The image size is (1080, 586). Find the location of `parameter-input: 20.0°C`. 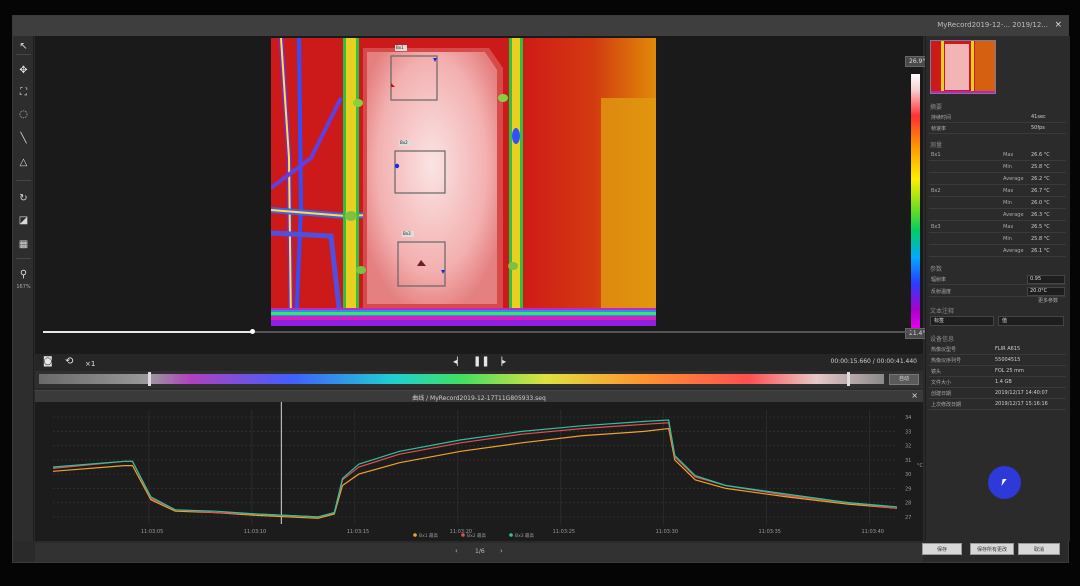

parameter-input: 20.0°C is located at coordinates (1046, 291).